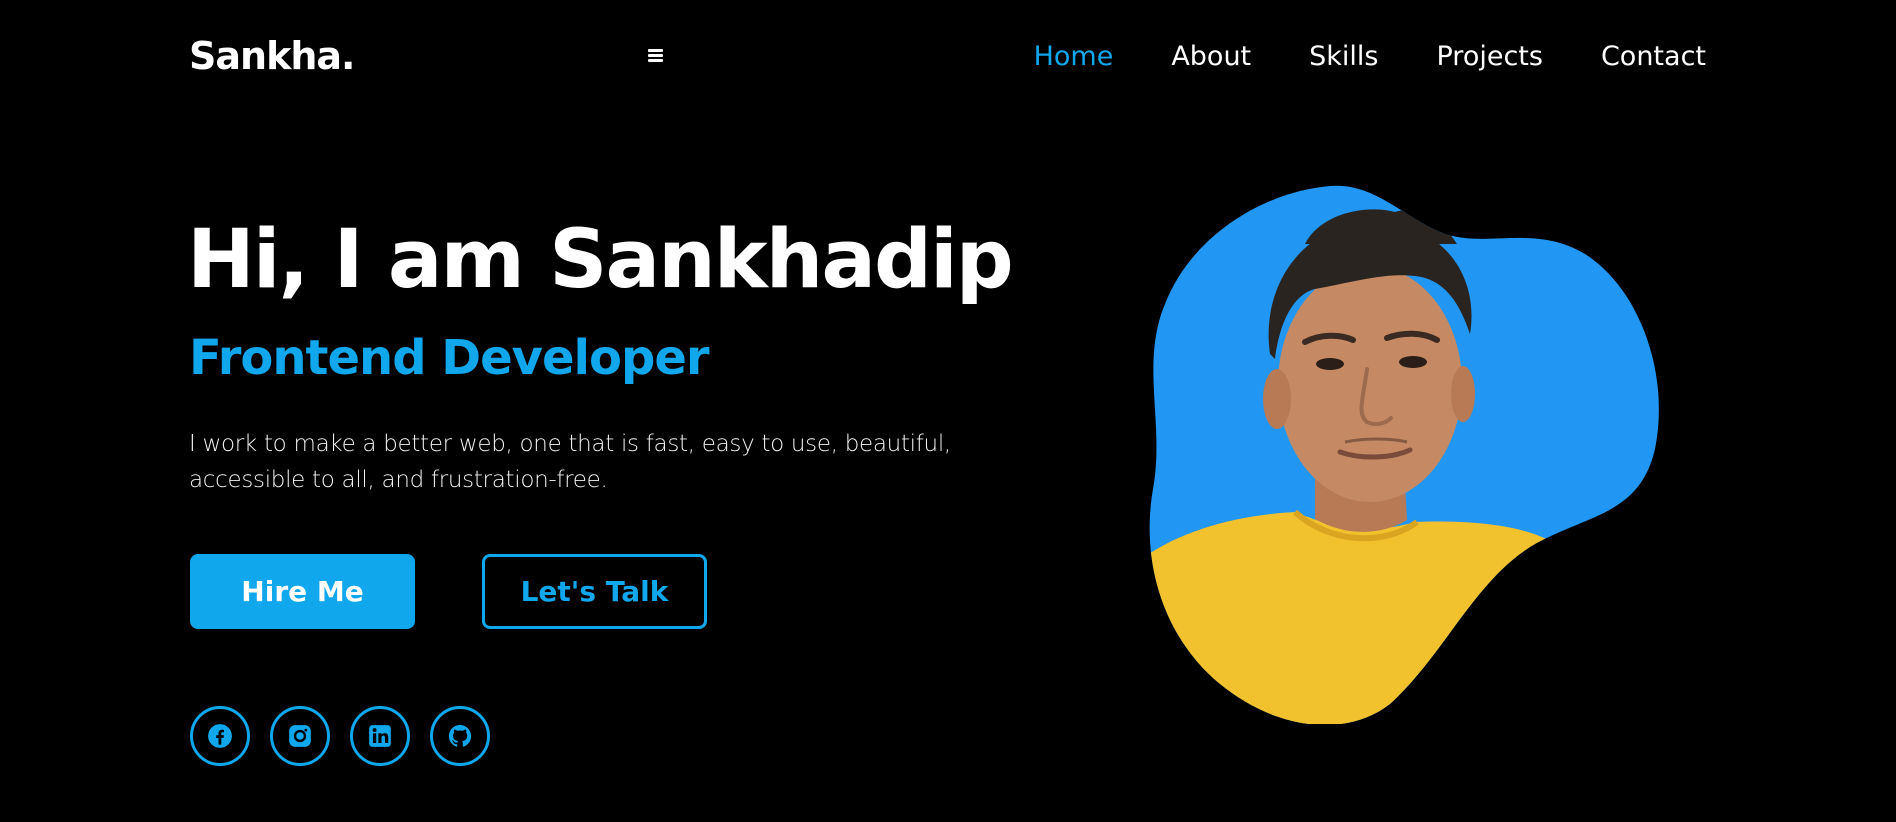 The width and height of the screenshot is (1896, 822). I want to click on linkedin-link, so click(380, 736).